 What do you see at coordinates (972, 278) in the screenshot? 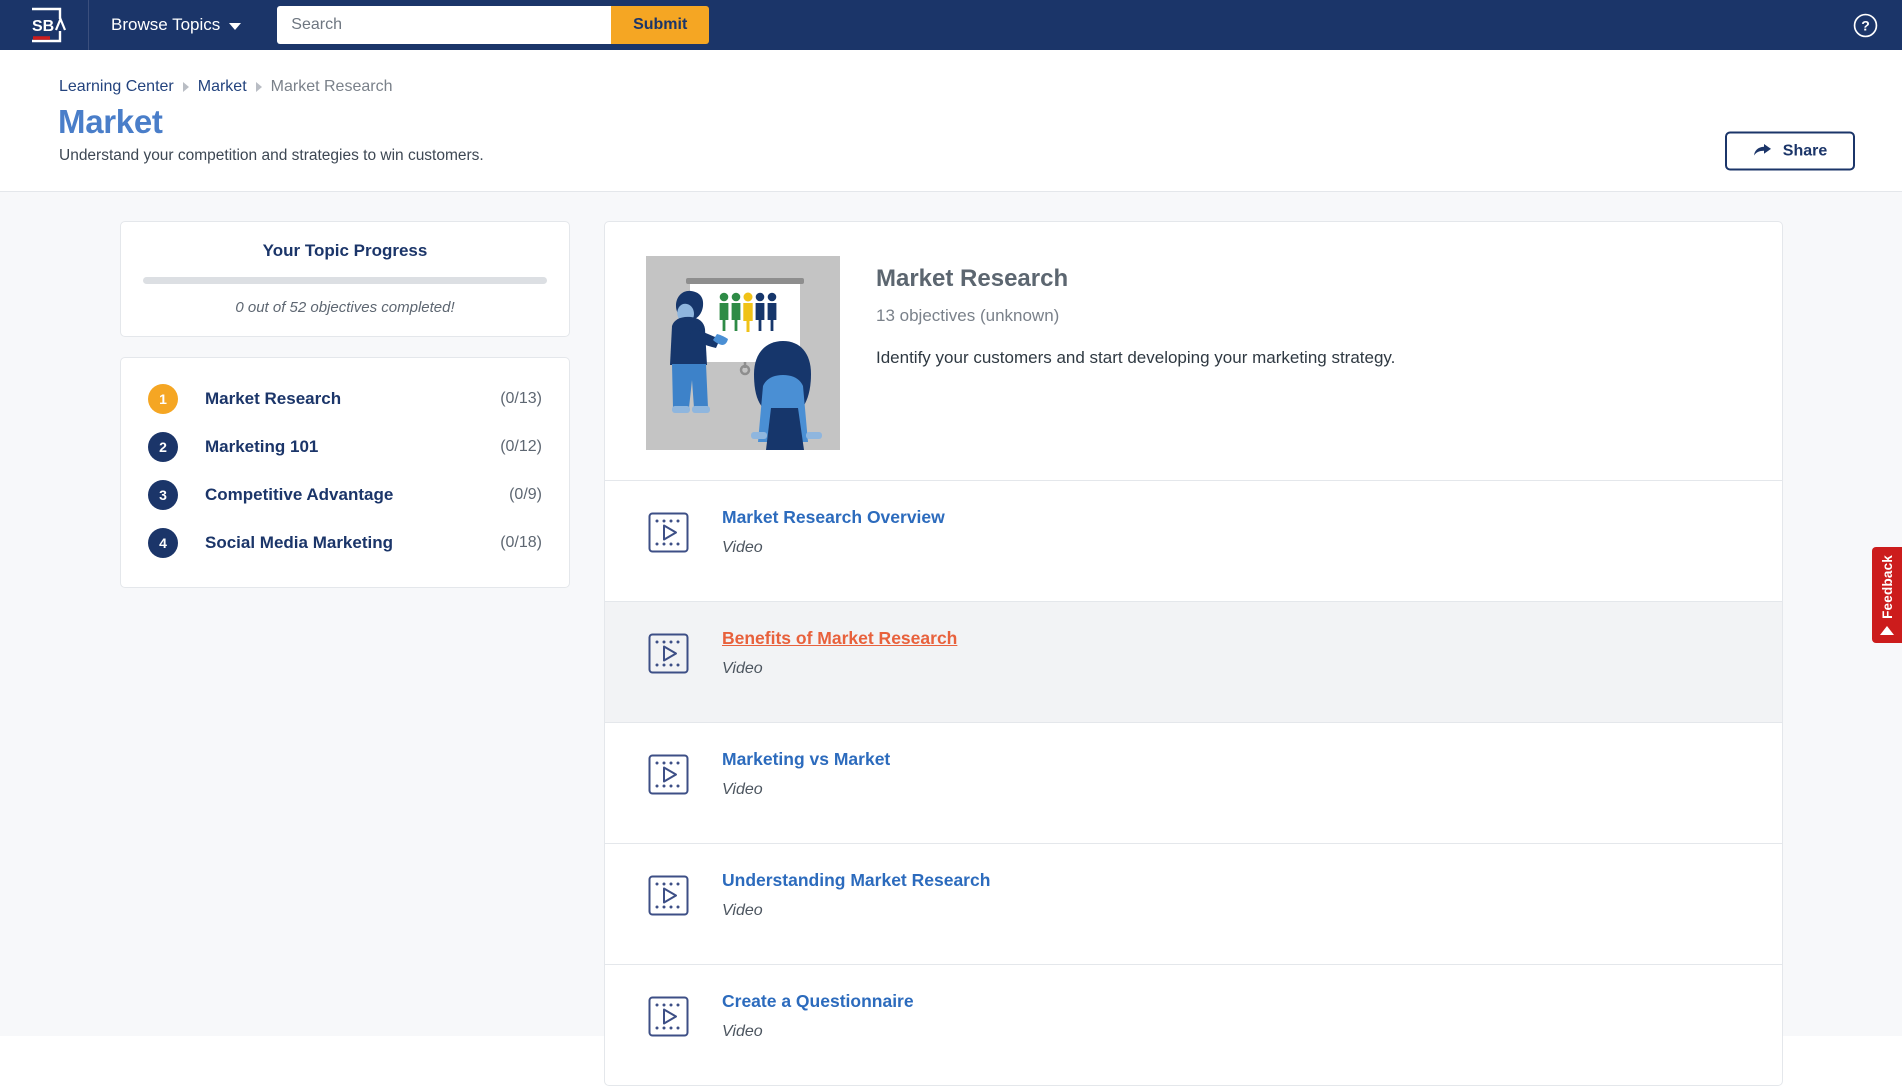
I see `lesson-title: Market Research` at bounding box center [972, 278].